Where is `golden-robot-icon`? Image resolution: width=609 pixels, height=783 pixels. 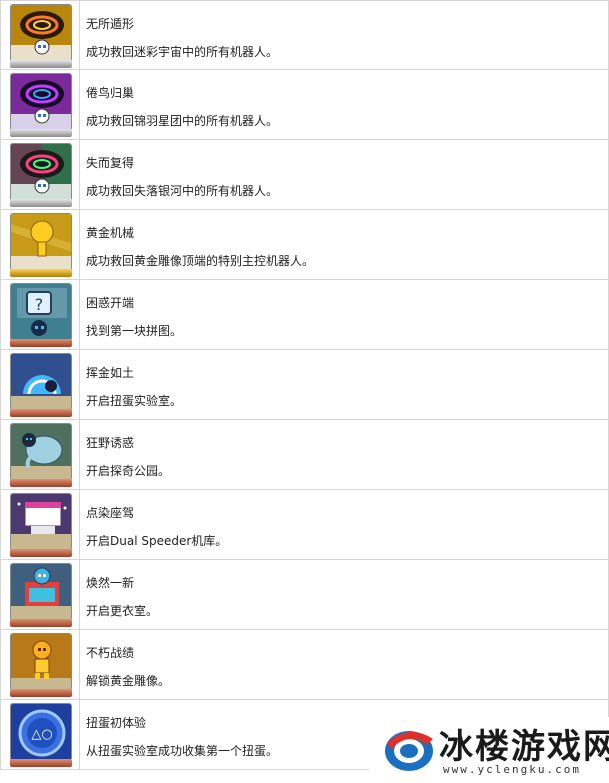
golden-robot-icon is located at coordinates (41, 242).